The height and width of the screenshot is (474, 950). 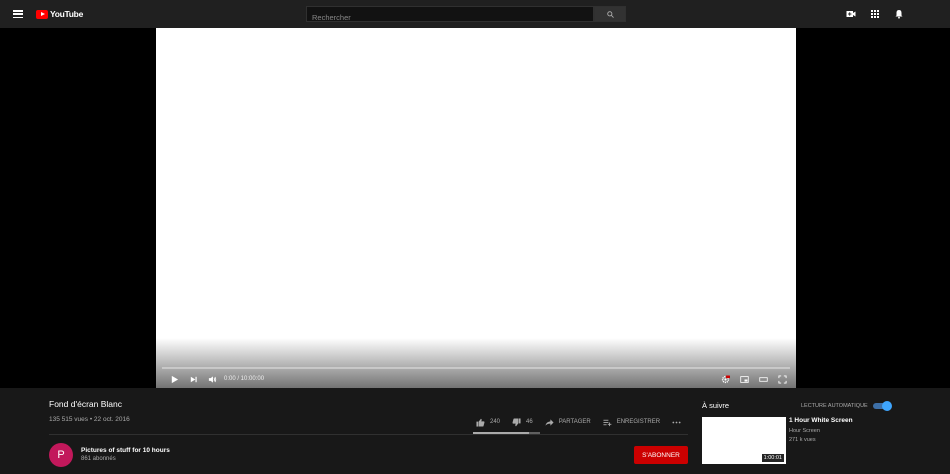 I want to click on play-icon, so click(x=174, y=379).